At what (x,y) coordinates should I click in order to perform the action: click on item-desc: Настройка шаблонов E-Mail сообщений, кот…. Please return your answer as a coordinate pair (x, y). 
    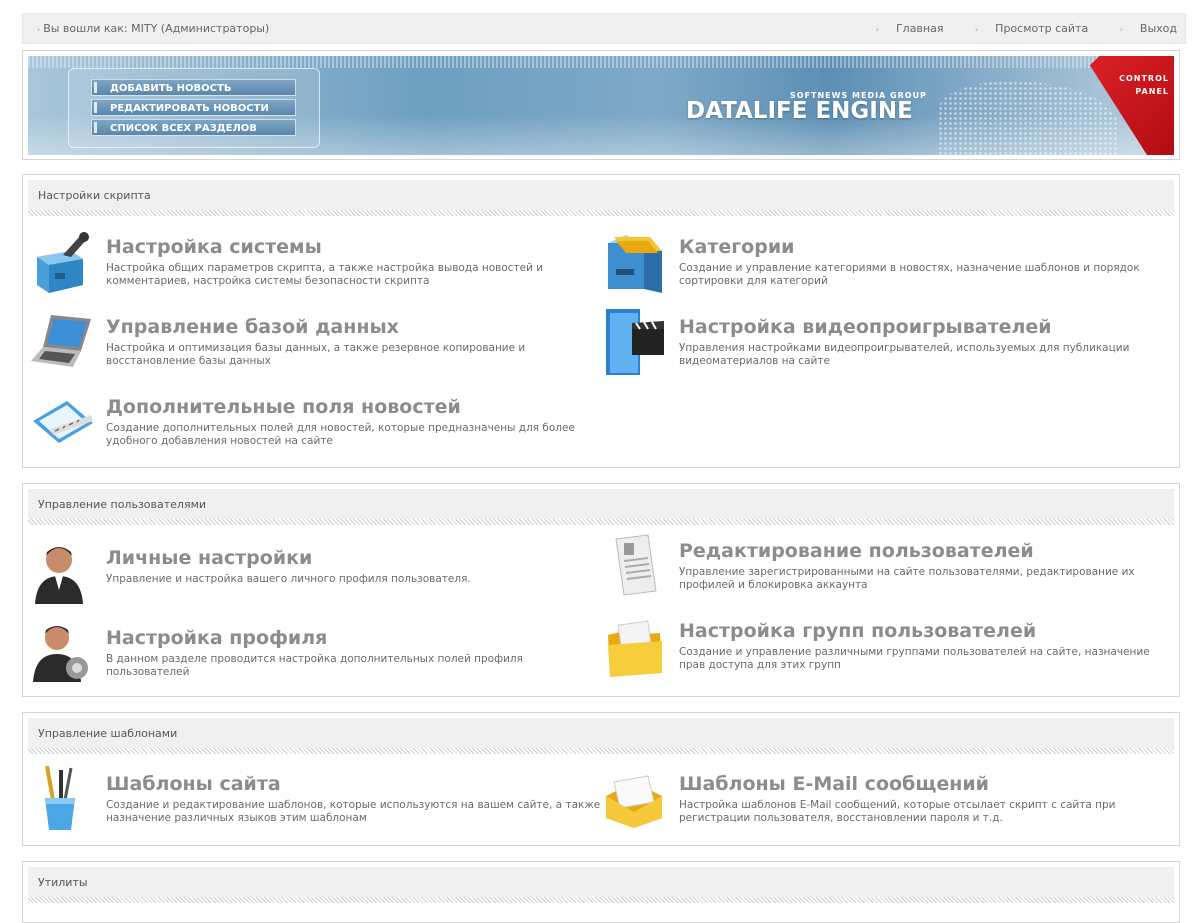
    Looking at the image, I should click on (897, 811).